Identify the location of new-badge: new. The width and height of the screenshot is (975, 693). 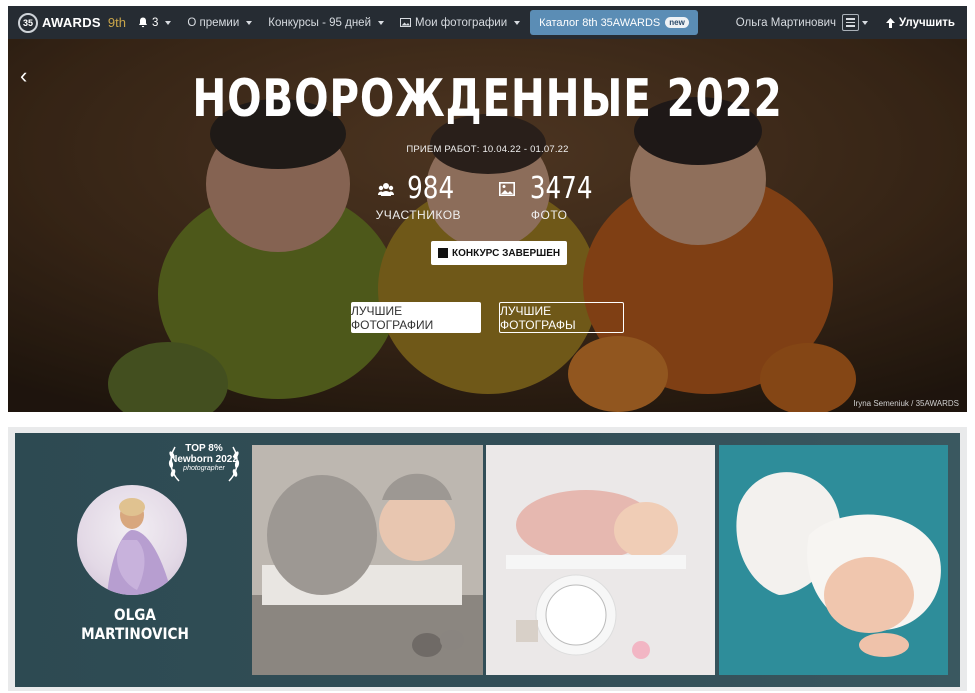
(677, 22).